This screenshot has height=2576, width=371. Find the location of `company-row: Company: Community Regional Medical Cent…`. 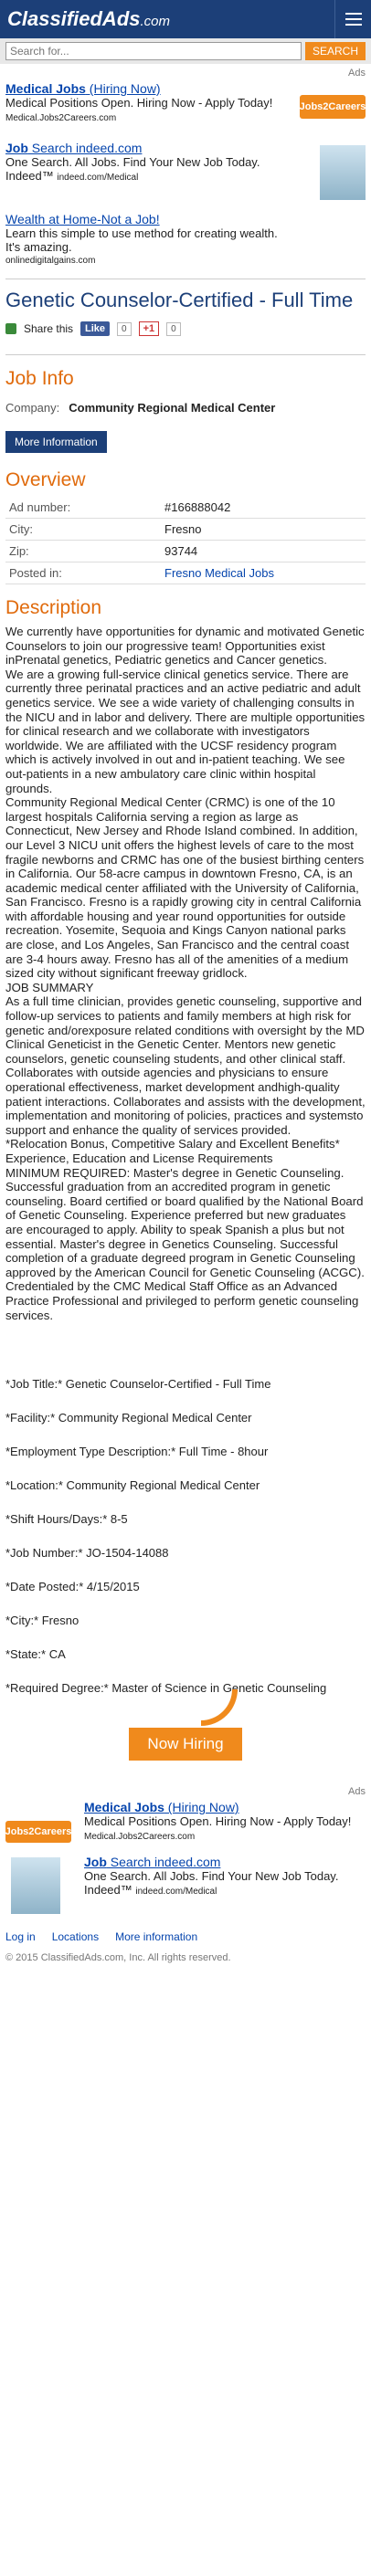

company-row: Company: Community Regional Medical Cent… is located at coordinates (185, 407).